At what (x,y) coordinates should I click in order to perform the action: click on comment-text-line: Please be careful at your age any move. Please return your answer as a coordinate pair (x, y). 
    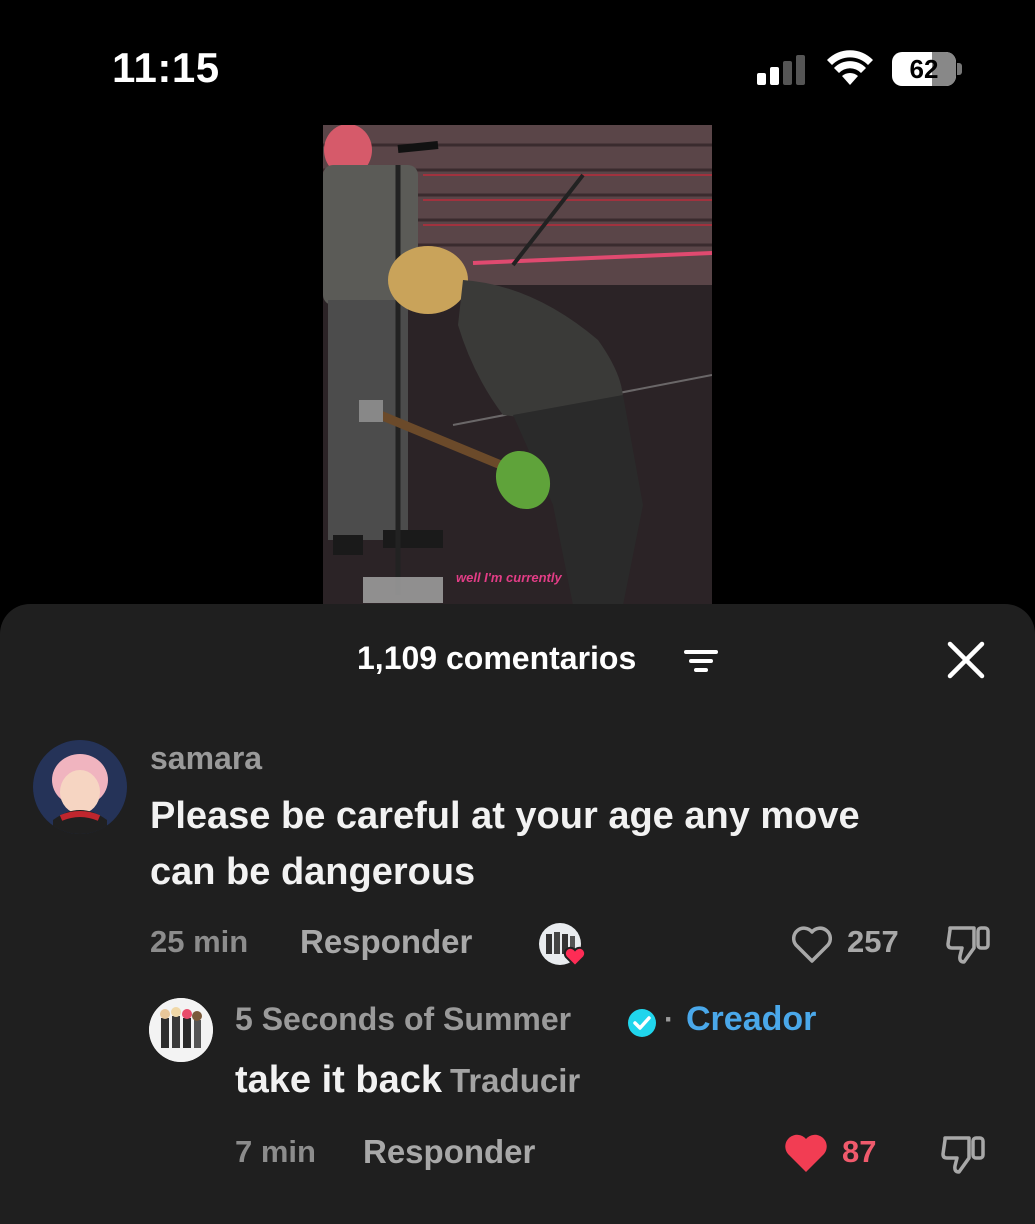
    Looking at the image, I should click on (505, 816).